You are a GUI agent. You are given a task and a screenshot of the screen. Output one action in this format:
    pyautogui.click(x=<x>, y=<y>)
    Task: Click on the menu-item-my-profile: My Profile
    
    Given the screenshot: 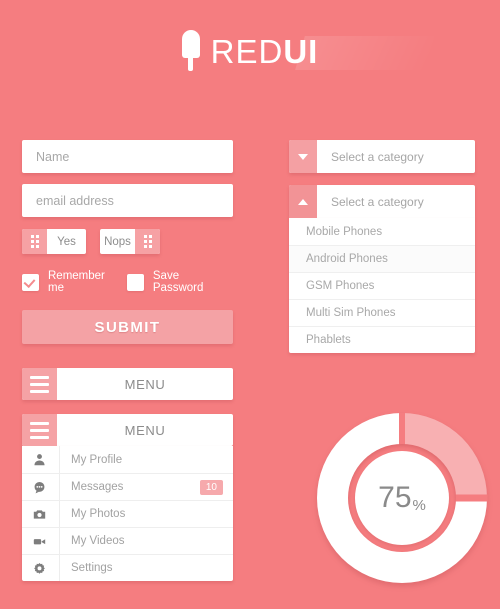 What is the action you would take?
    pyautogui.click(x=127, y=459)
    